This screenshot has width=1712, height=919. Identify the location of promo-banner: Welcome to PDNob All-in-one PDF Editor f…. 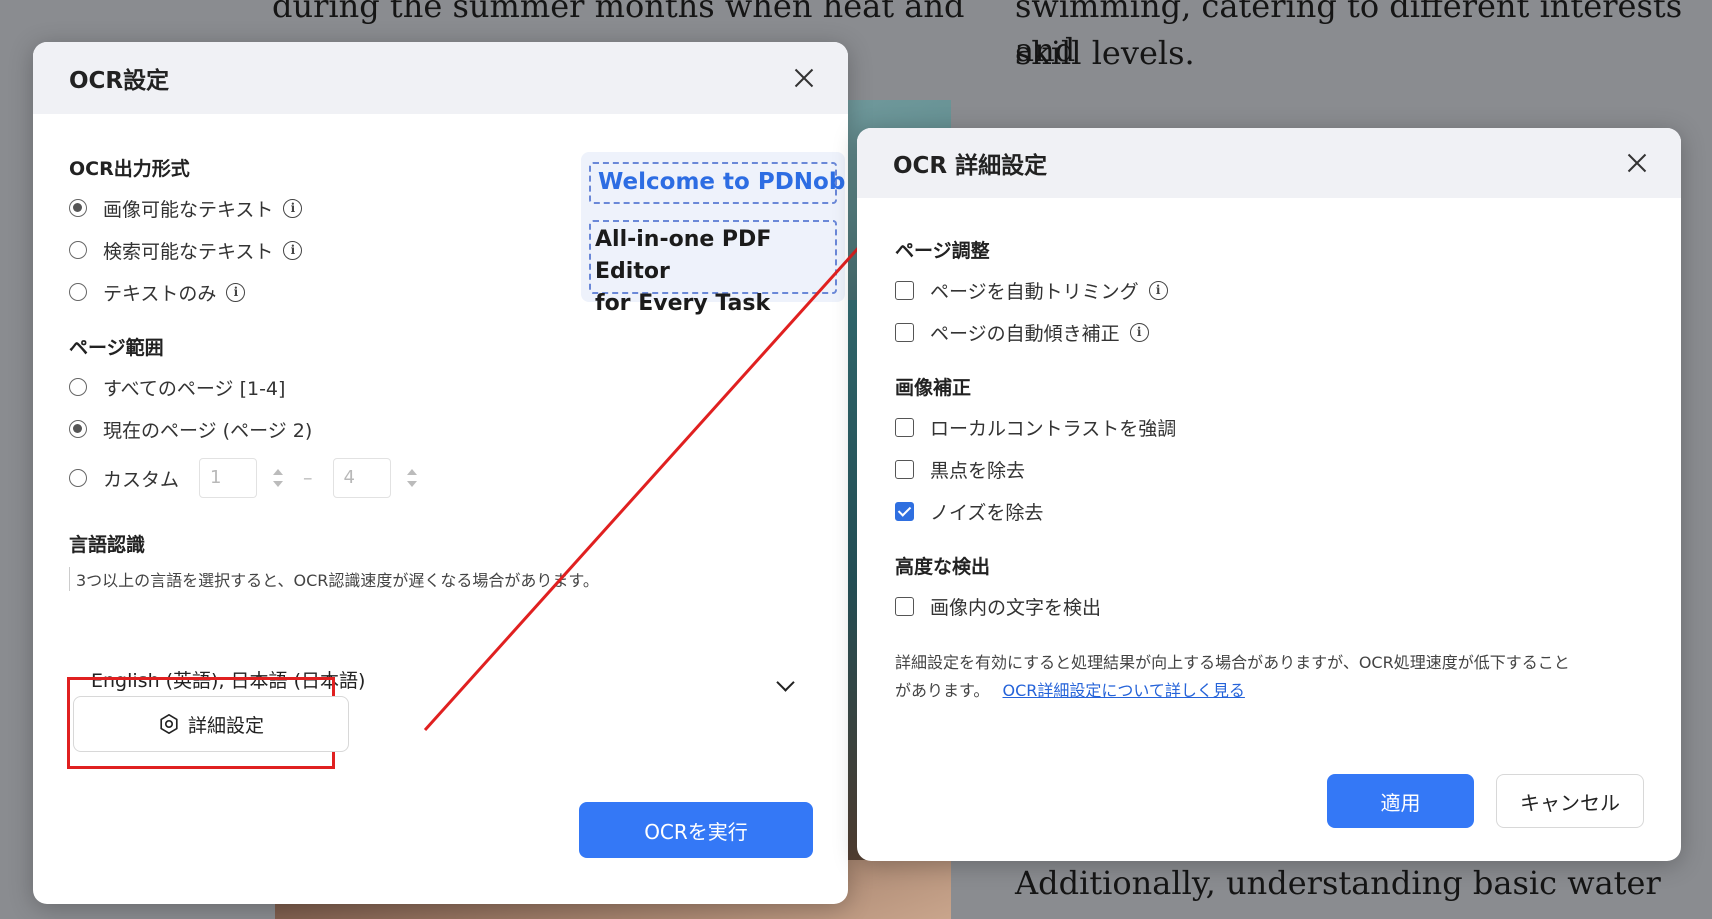
(713, 234).